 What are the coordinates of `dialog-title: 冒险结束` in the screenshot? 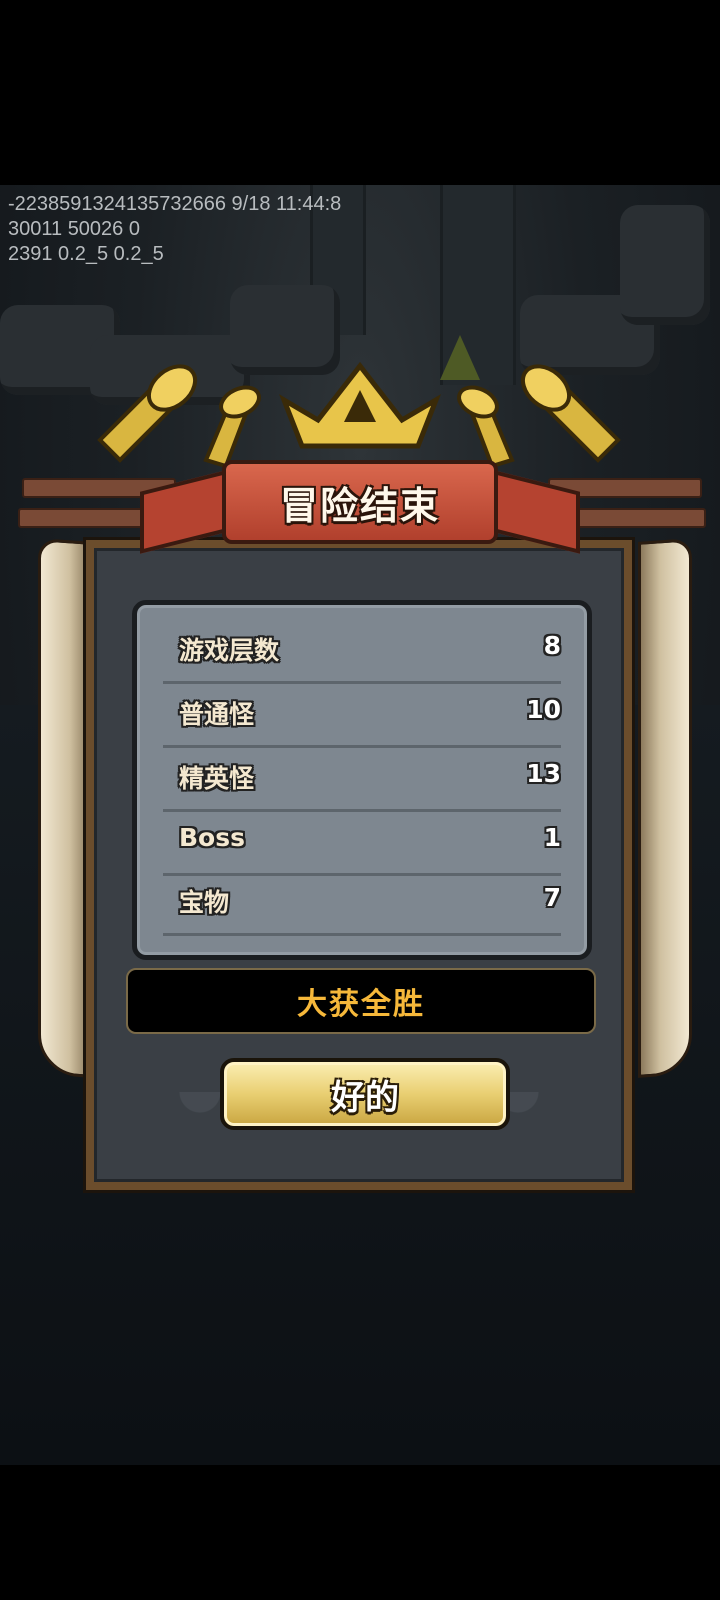 It's located at (359, 505).